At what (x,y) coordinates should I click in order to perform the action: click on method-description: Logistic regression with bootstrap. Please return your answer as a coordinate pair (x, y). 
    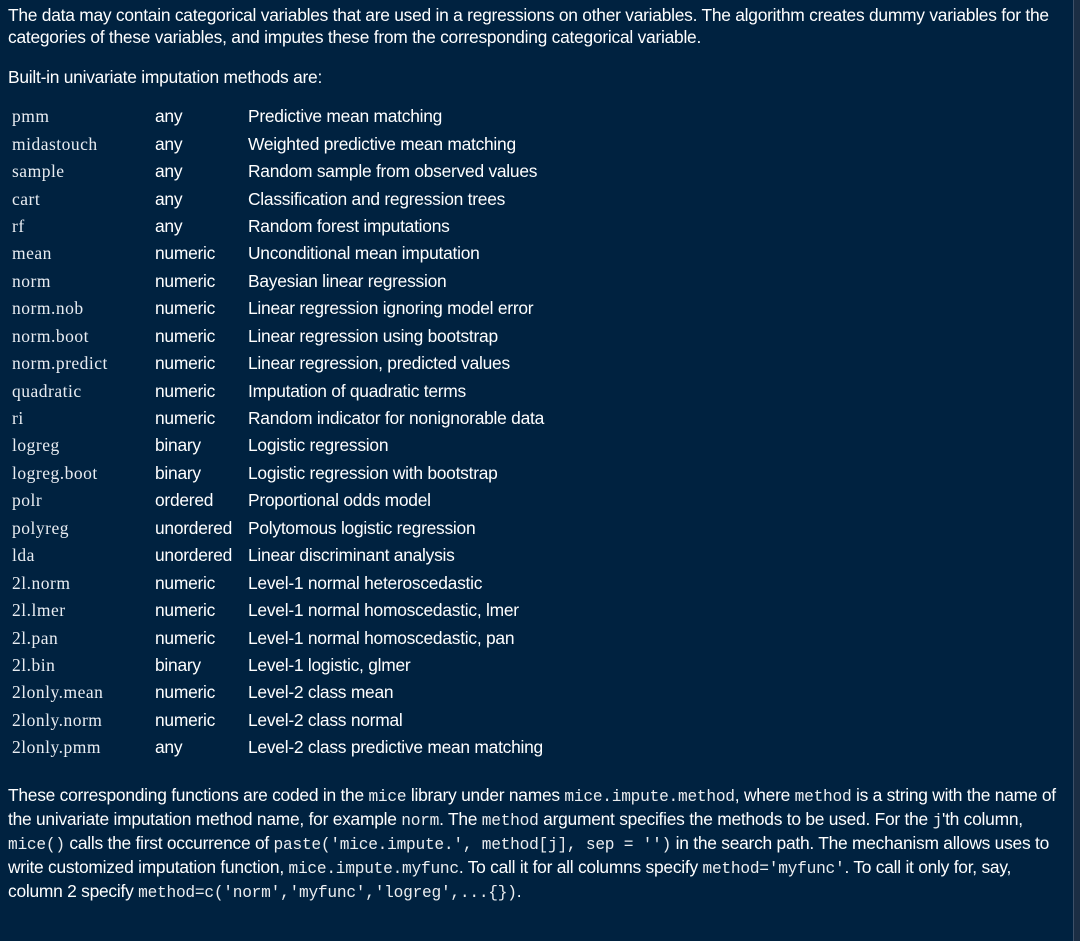
    Looking at the image, I should click on (373, 472).